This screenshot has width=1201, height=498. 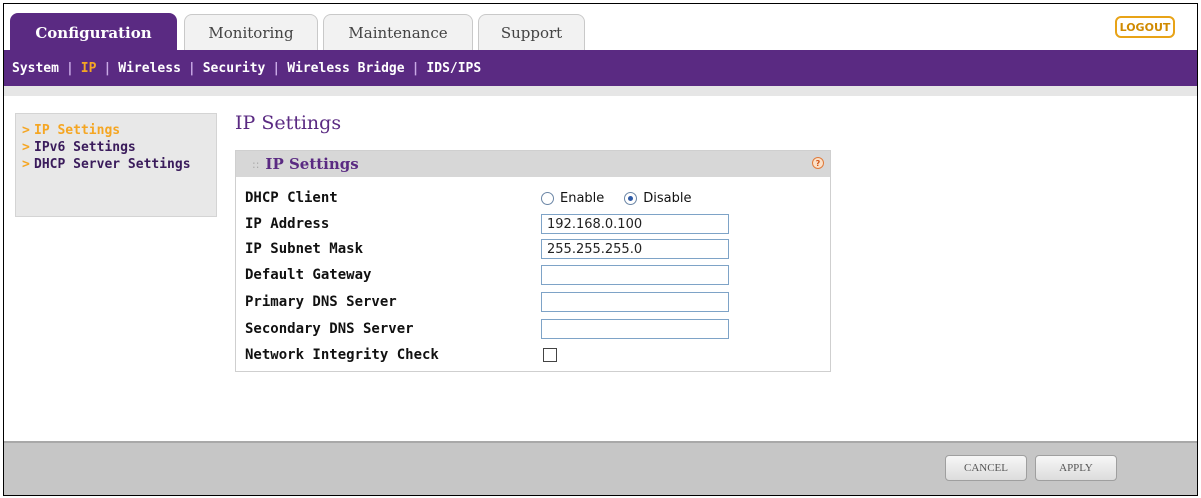 I want to click on tab-monitoring-label: Monitoring, so click(x=251, y=32).